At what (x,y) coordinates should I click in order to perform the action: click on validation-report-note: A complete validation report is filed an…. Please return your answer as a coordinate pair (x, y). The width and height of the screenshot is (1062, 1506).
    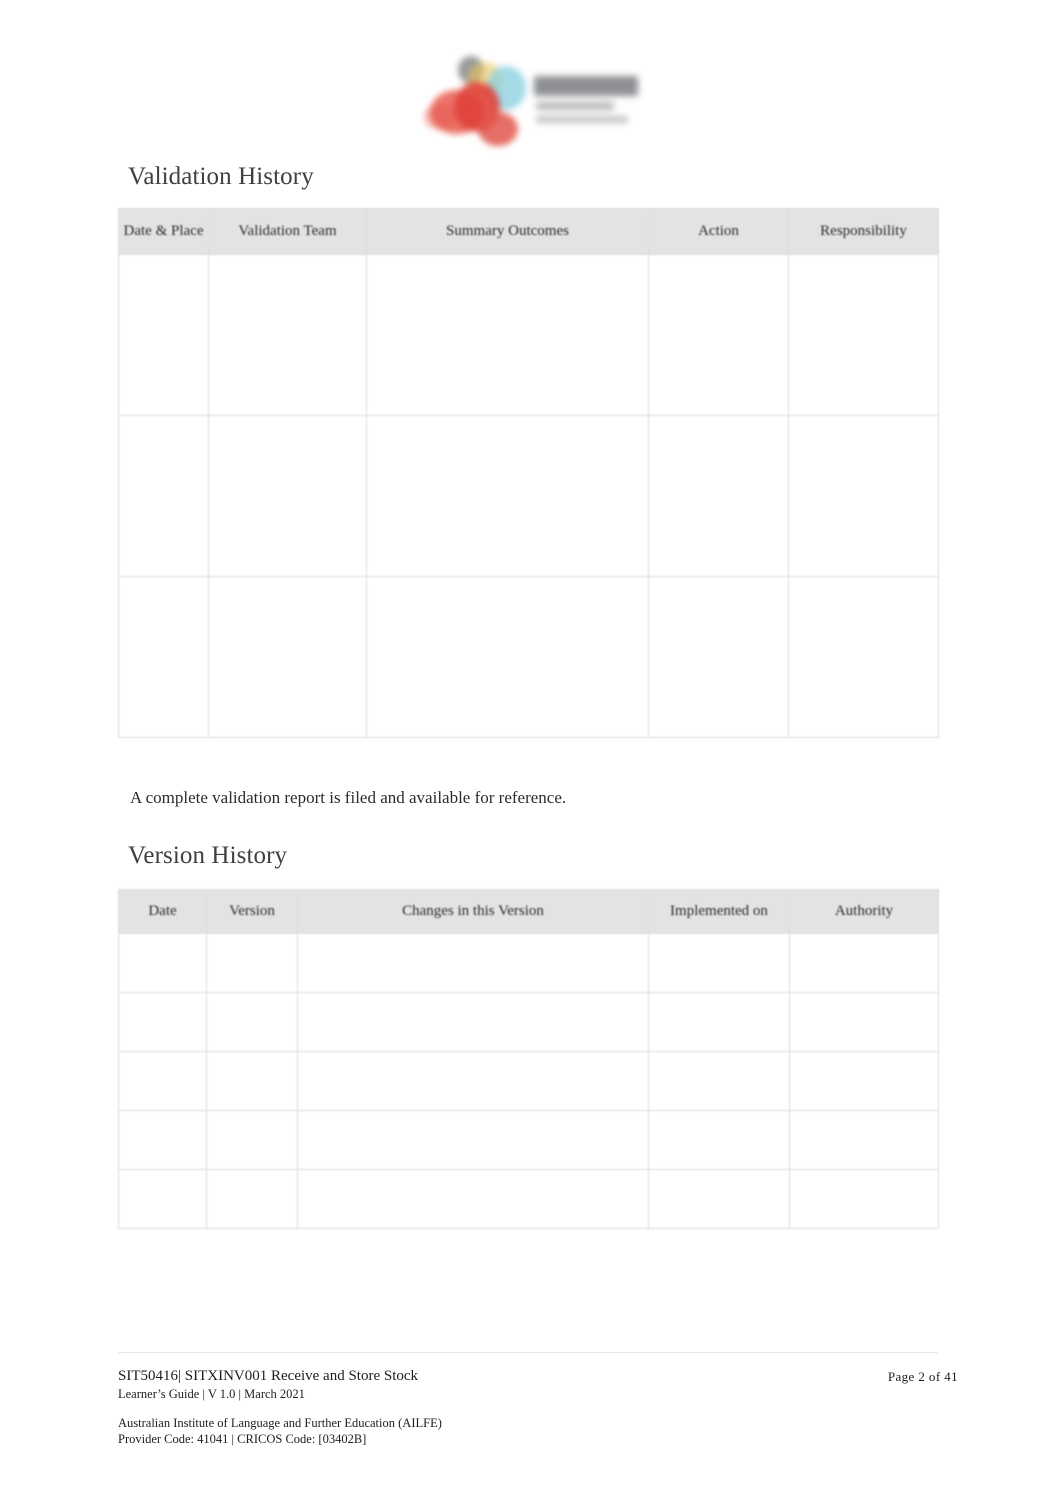
    Looking at the image, I should click on (348, 797).